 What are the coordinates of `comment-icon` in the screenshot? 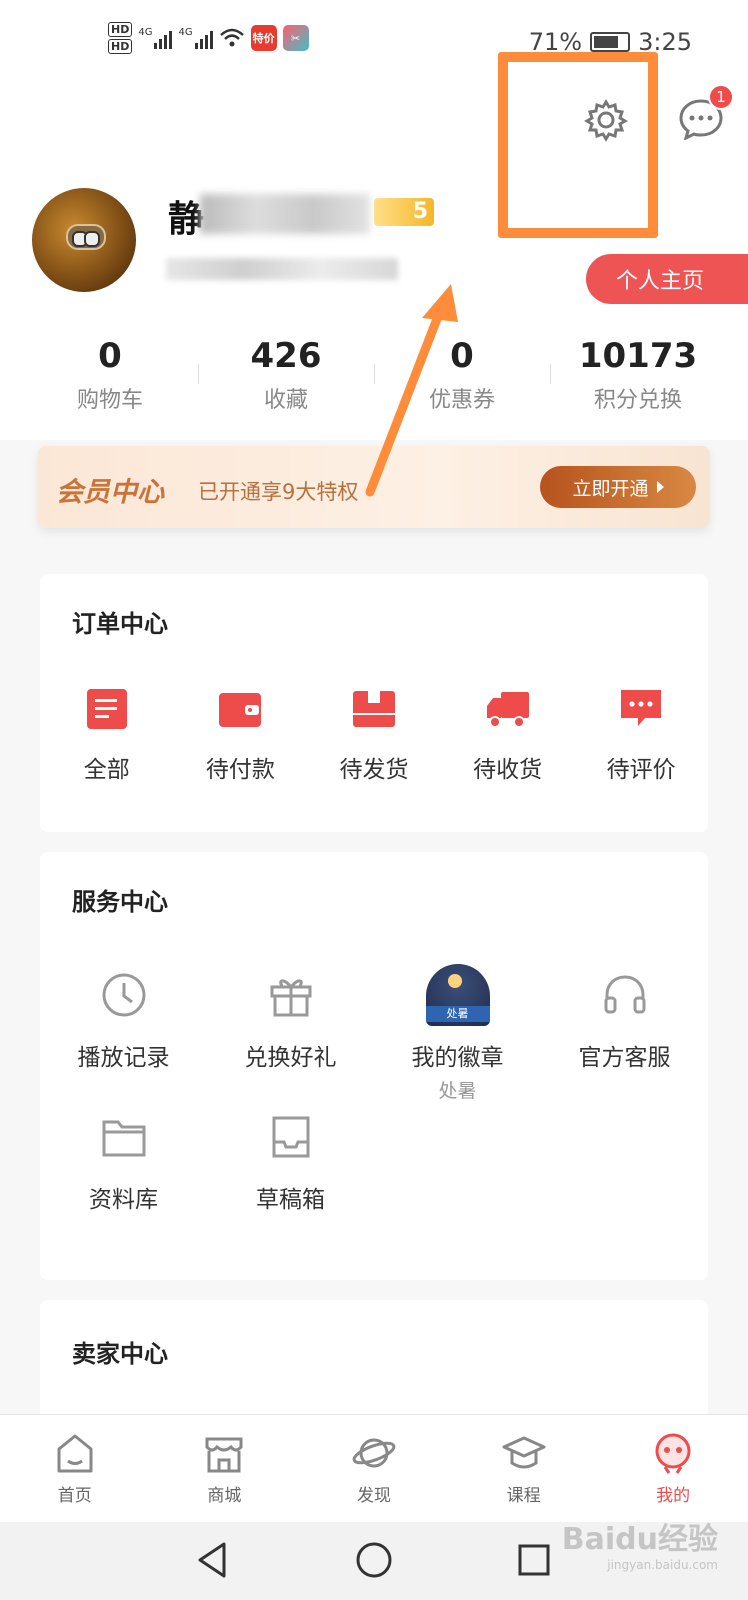 It's located at (641, 708).